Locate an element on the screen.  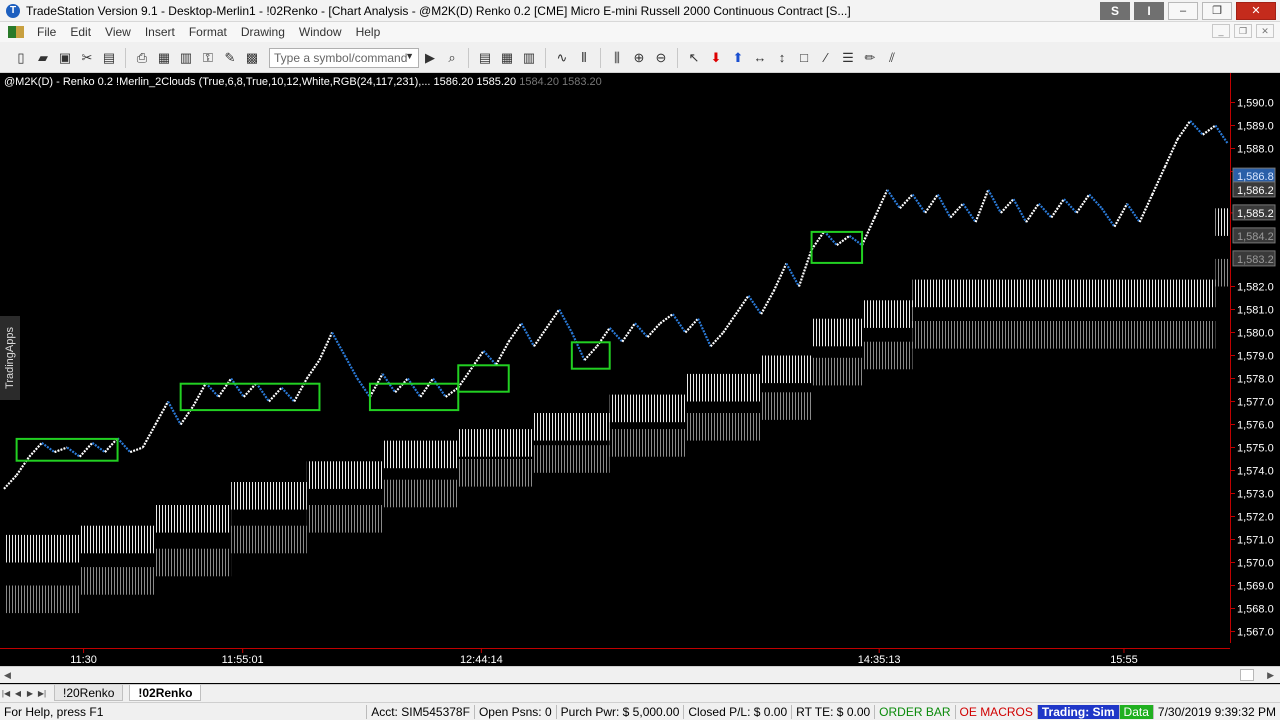
symbol-link-icon: ▦ is located at coordinates (164, 58).